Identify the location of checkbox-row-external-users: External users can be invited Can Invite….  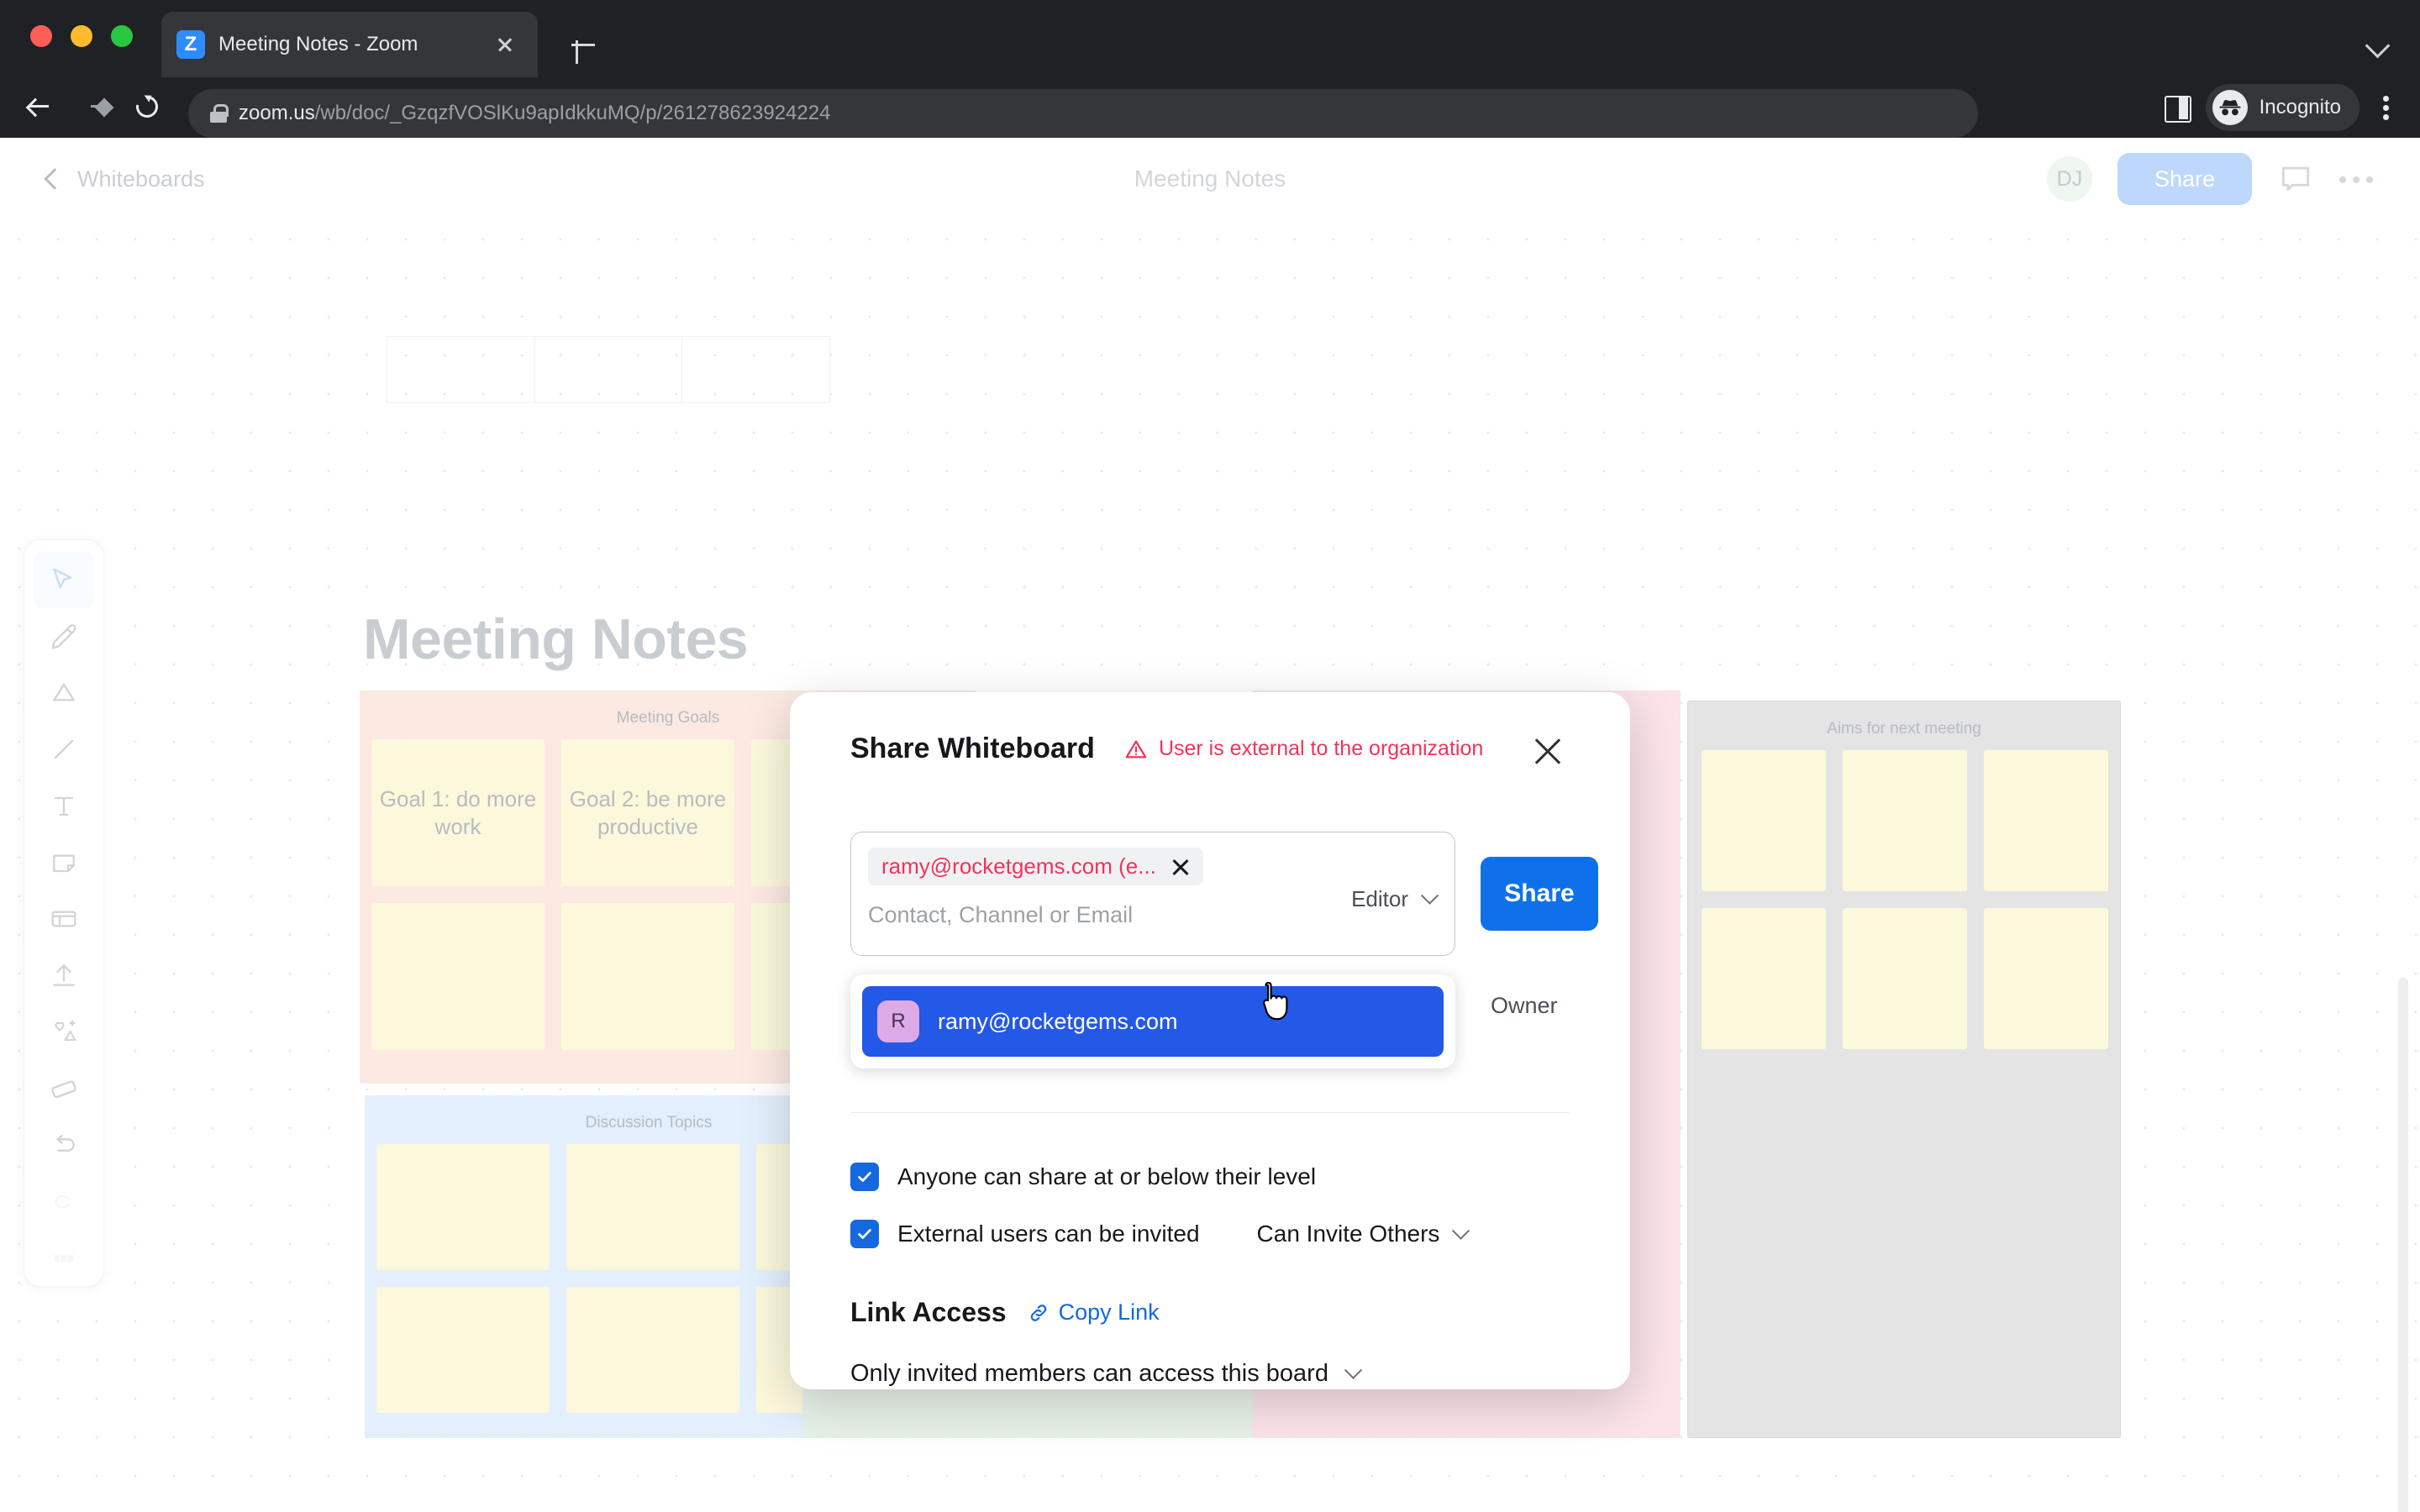
(1160, 1234).